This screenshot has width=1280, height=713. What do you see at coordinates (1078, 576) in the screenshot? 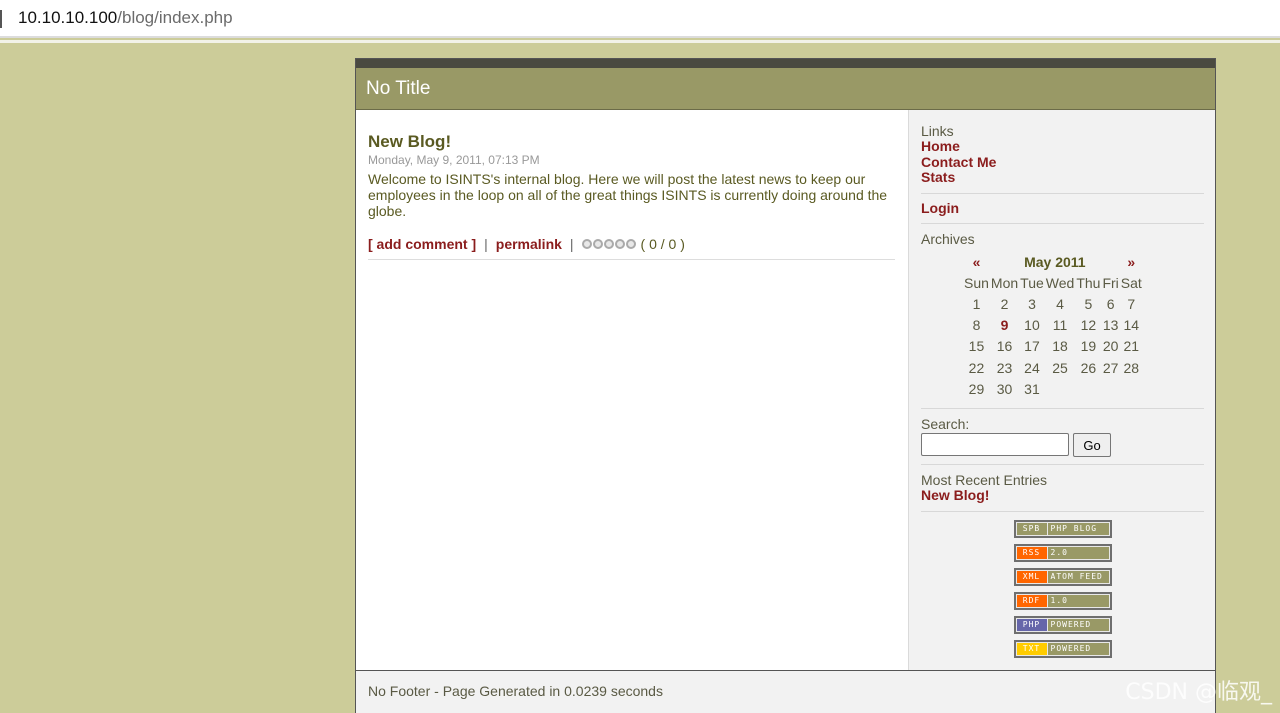
I see `badge-right: ATOM FEED` at bounding box center [1078, 576].